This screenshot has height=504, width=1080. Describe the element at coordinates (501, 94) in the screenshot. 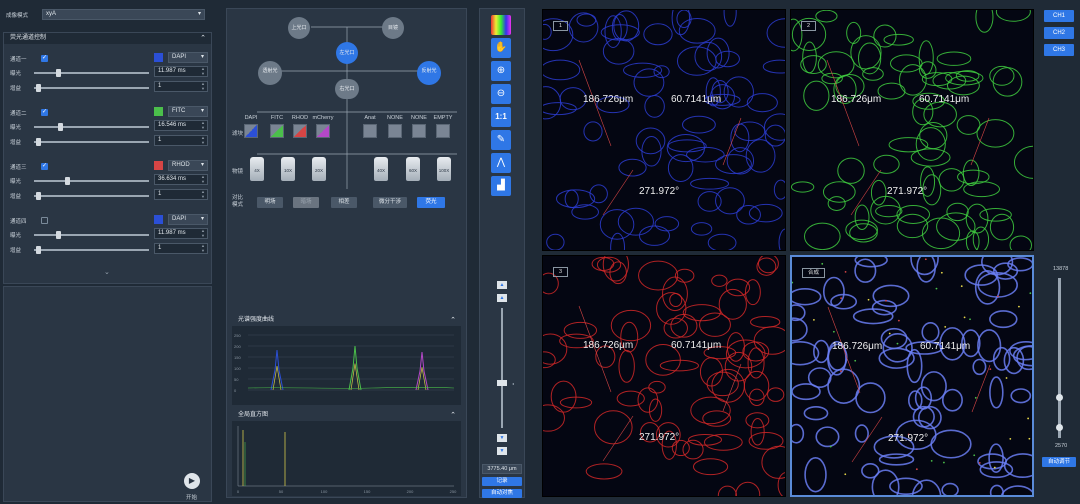

I see `zoom-out-icon: ⊖` at that location.